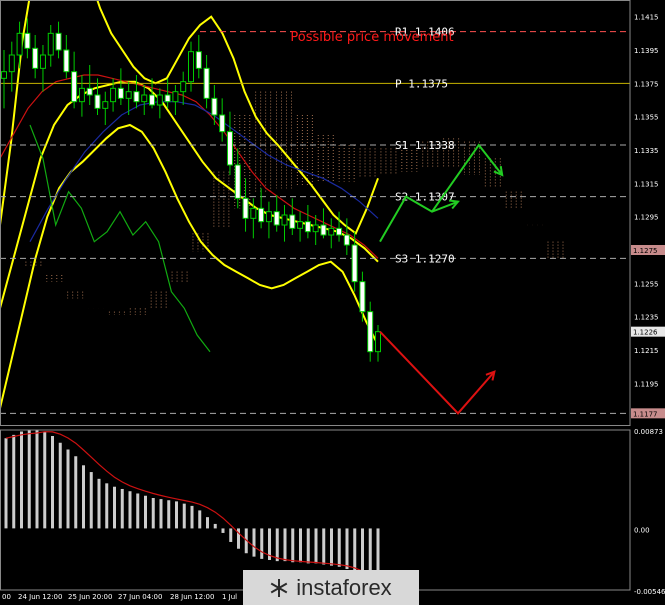  Describe the element at coordinates (642, 530) in the screenshot. I see `osc-tick-label: 0.00` at that location.